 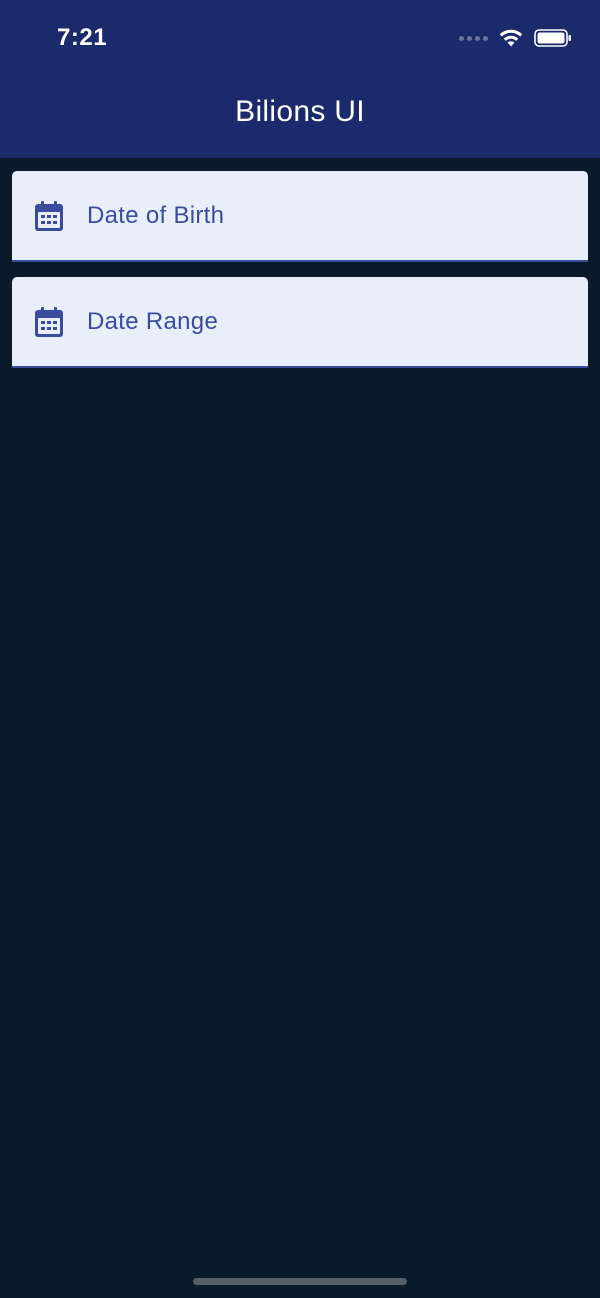 What do you see at coordinates (300, 1281) in the screenshot?
I see `home-indicator` at bounding box center [300, 1281].